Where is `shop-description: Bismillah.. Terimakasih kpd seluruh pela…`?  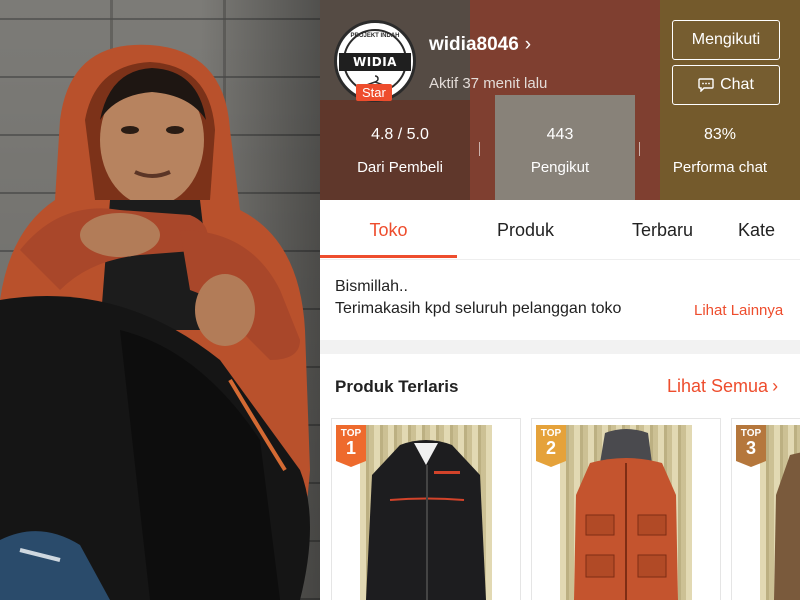
shop-description: Bismillah.. Terimakasih kpd seluruh pela… is located at coordinates (560, 300).